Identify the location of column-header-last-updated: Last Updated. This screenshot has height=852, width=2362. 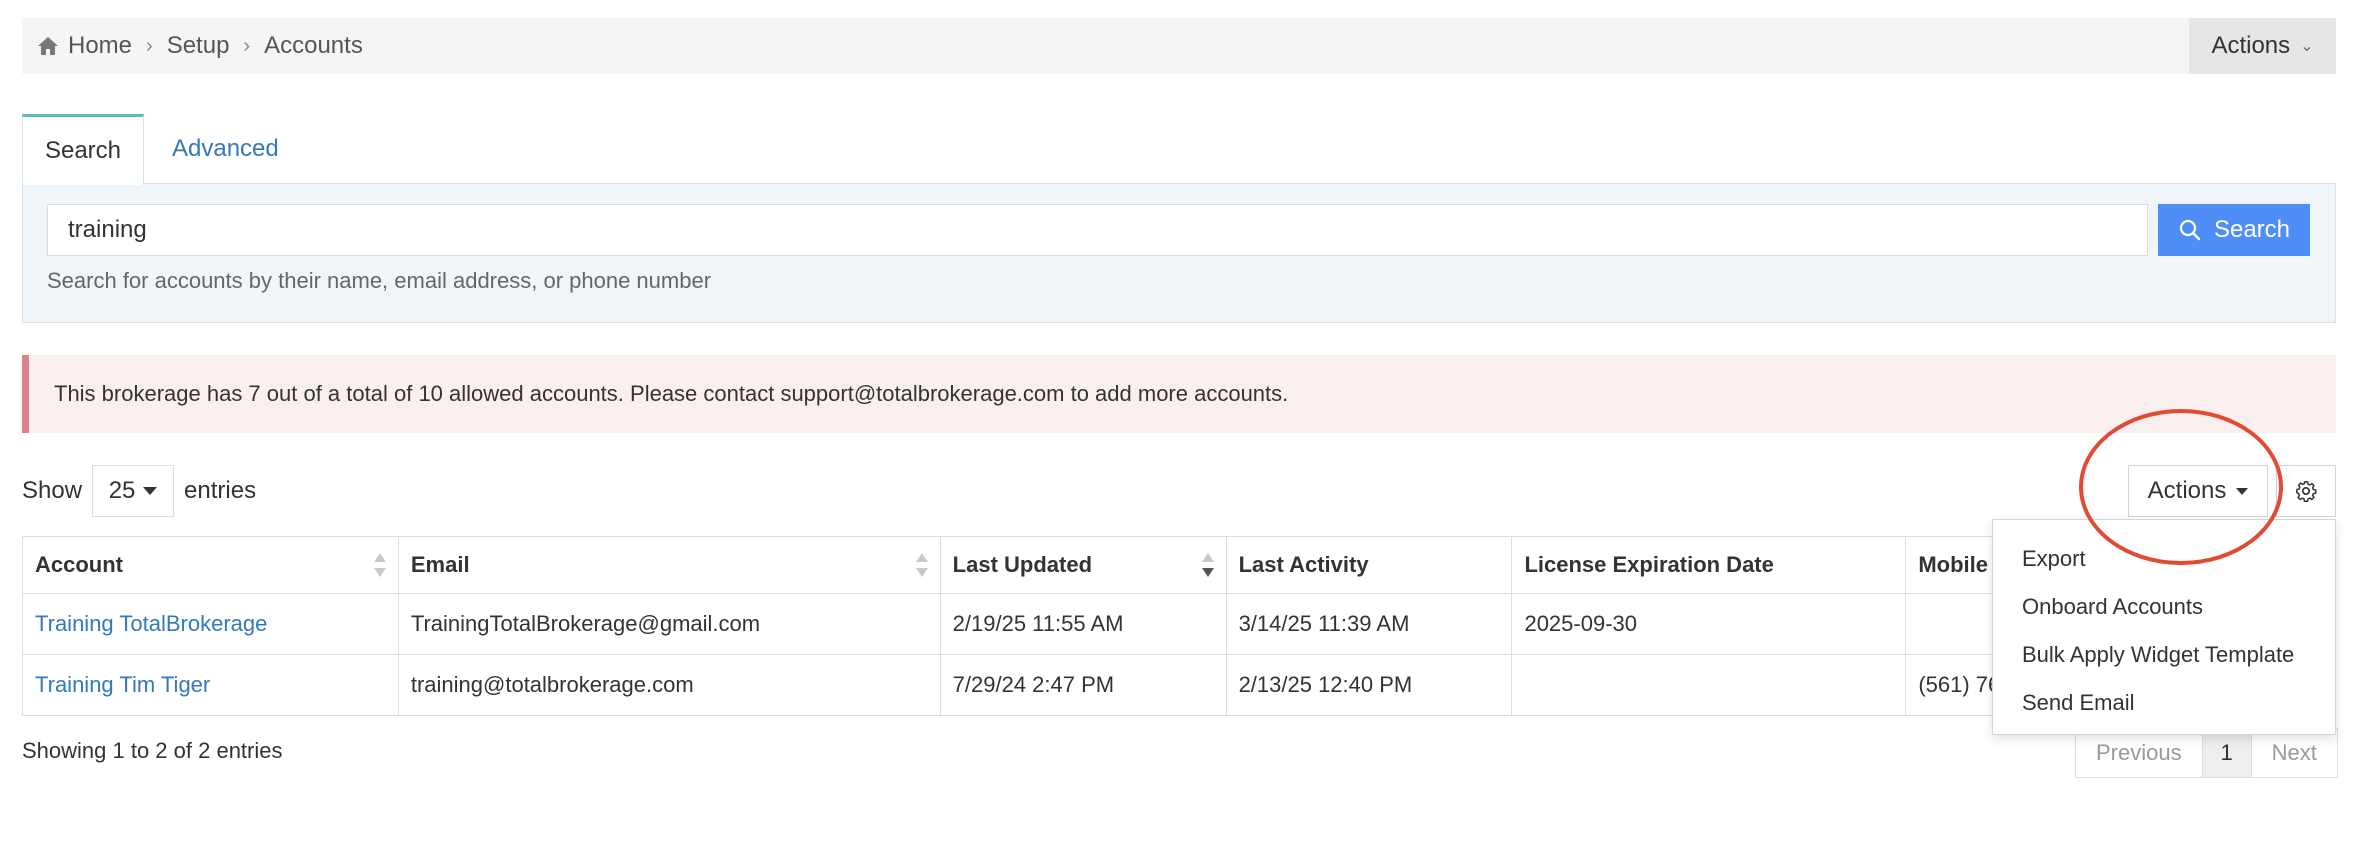
(1083, 565).